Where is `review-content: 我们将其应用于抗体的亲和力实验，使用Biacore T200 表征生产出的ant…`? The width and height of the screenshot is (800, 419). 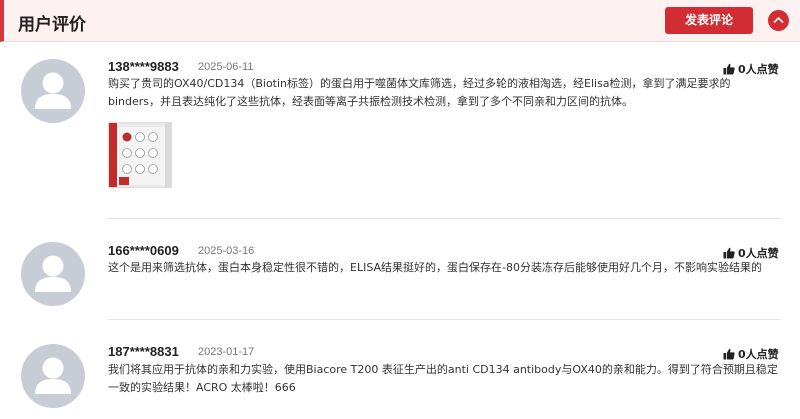 review-content: 我们将其应用于抗体的亲和力实验，使用Biacore T200 表征生产出的ant… is located at coordinates (443, 378).